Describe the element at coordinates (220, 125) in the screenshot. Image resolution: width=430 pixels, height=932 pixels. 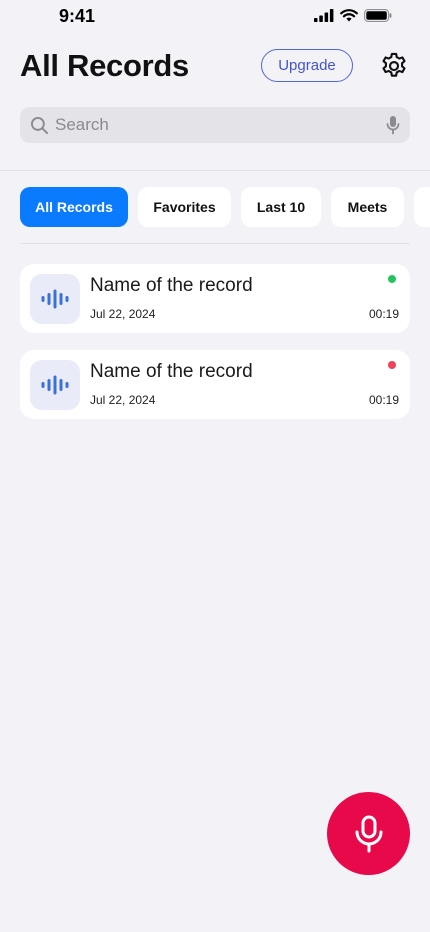
I see `search-input` at that location.